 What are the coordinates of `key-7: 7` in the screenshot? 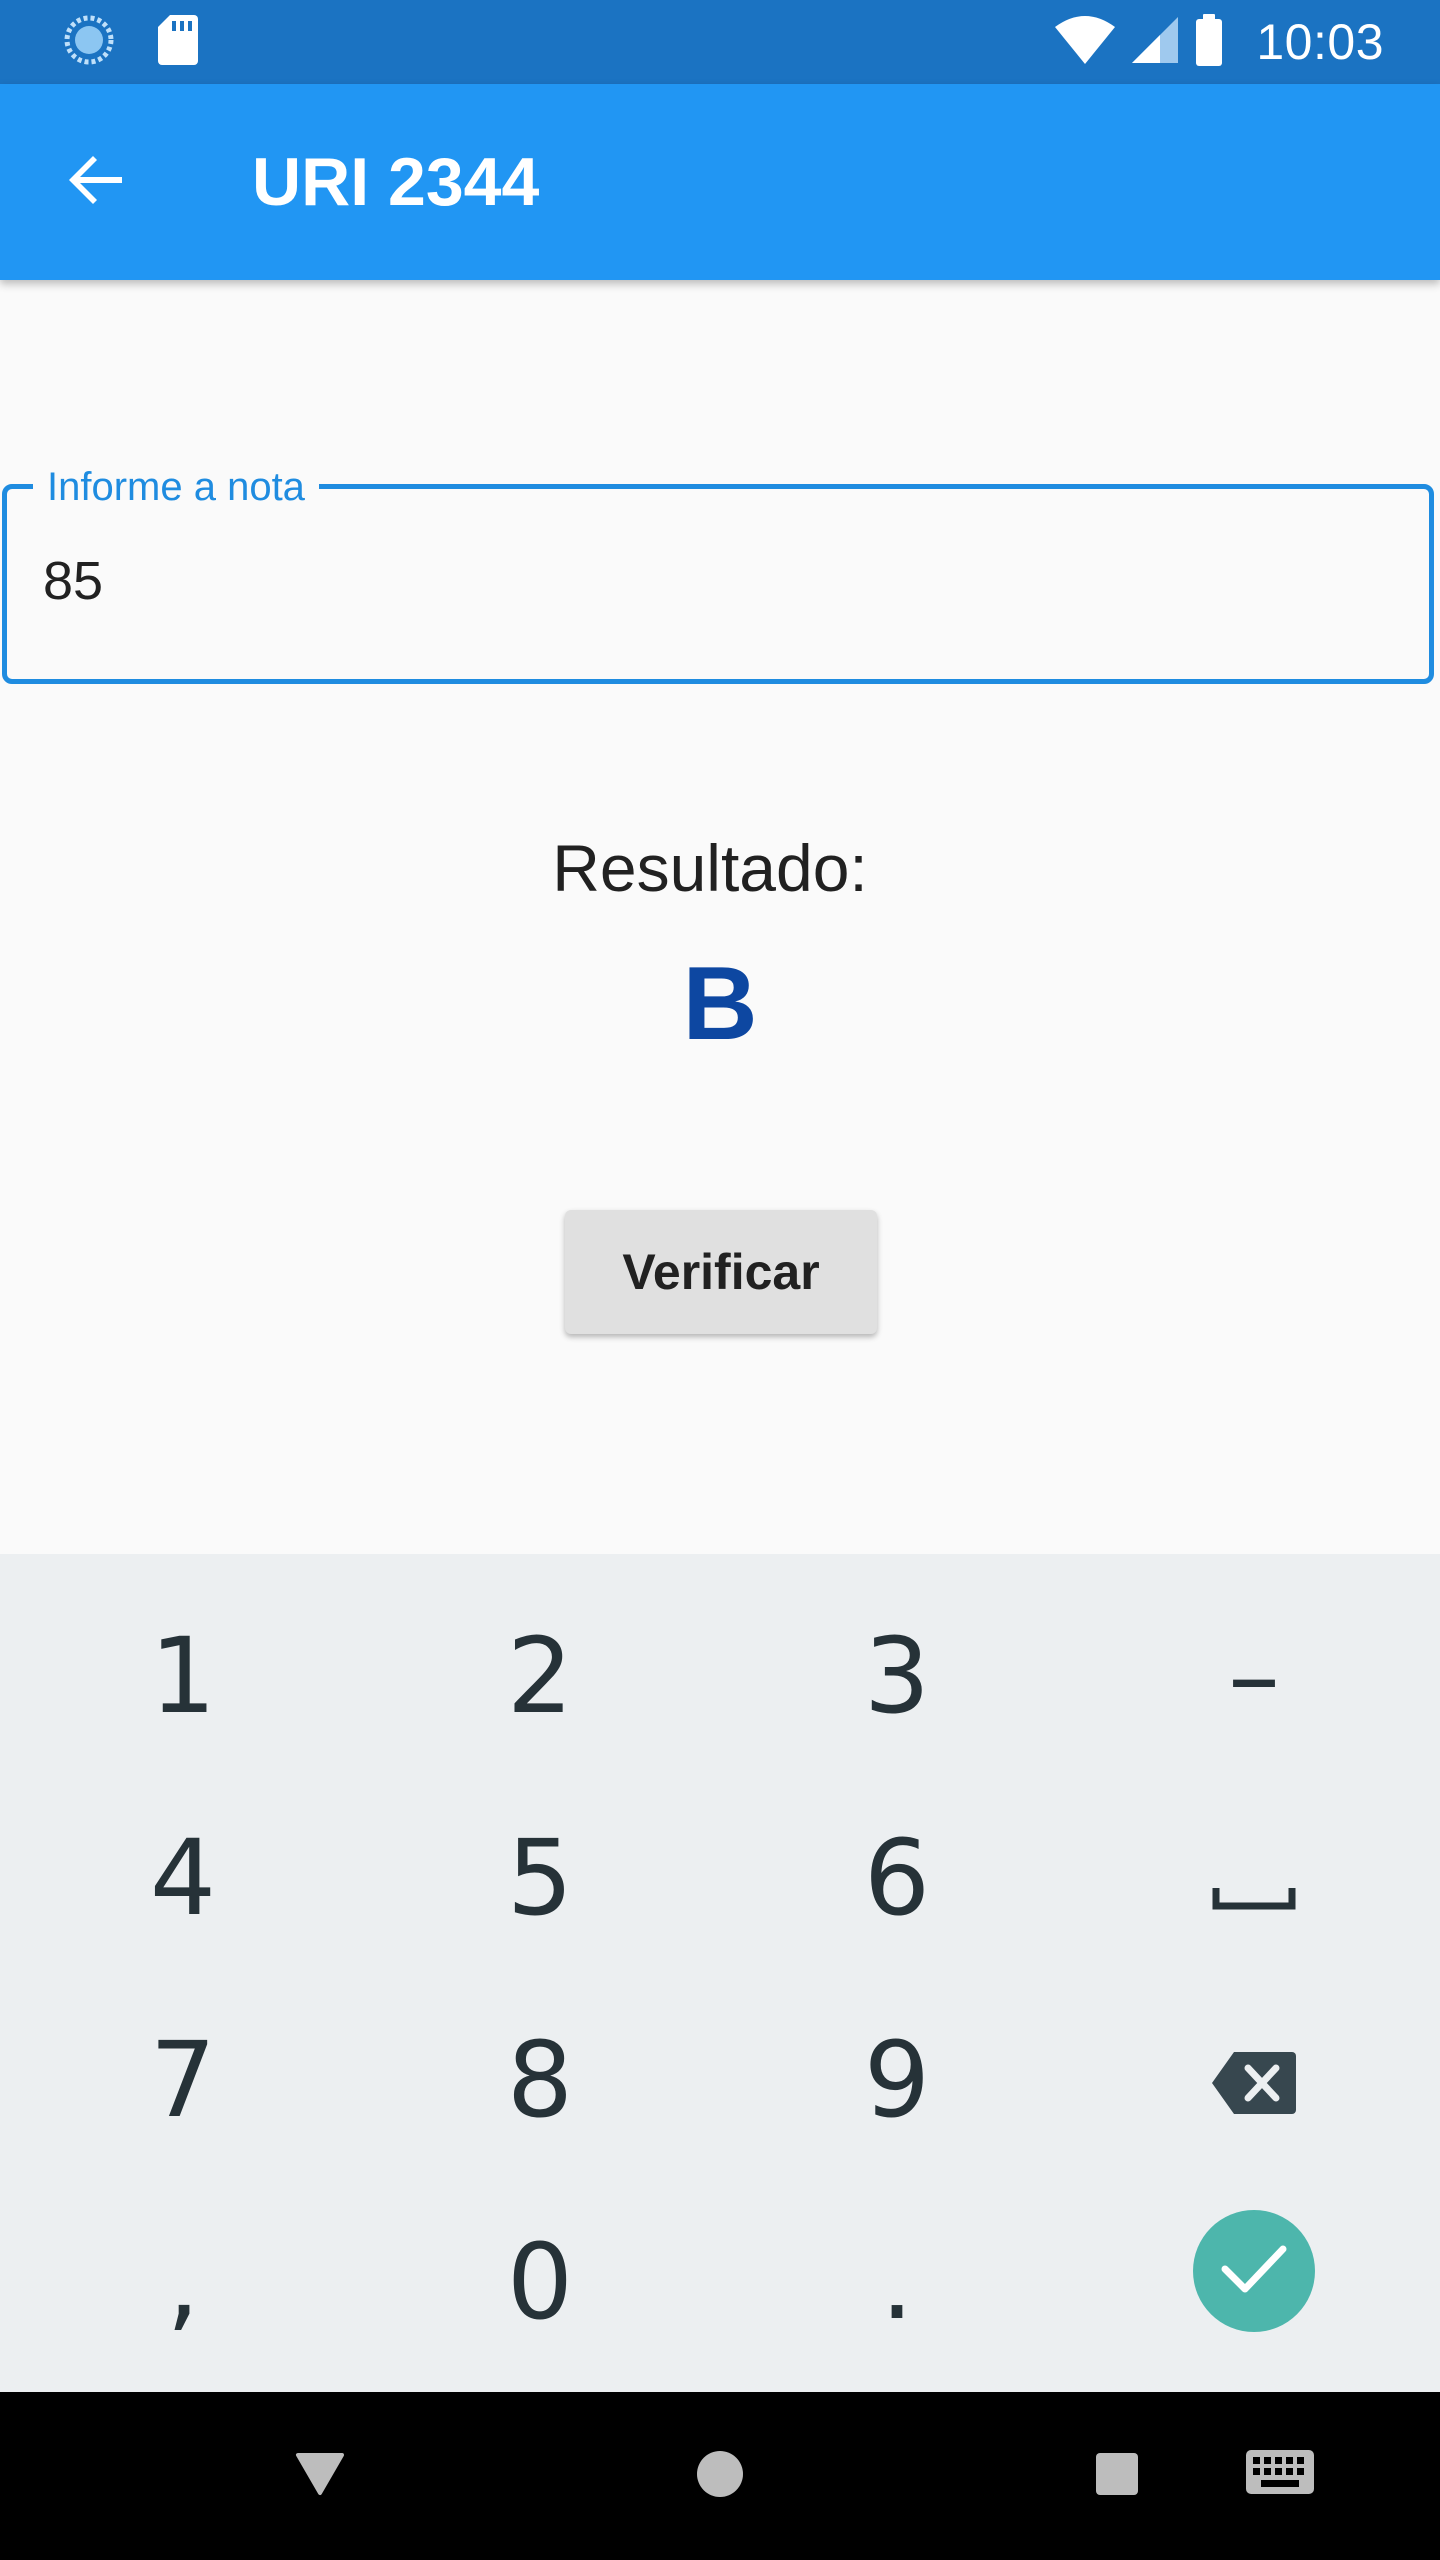 It's located at (183, 2080).